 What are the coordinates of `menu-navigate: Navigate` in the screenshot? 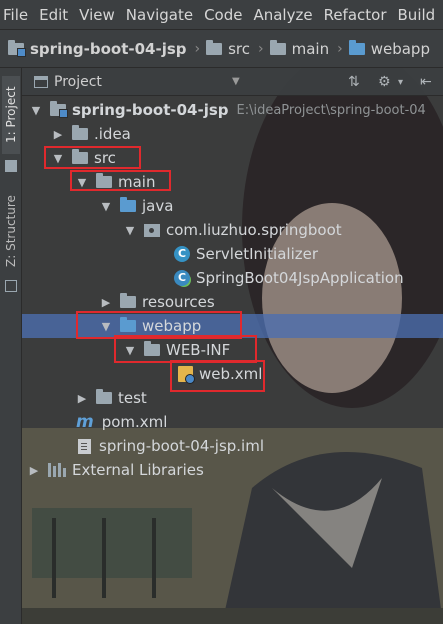 It's located at (161, 15).